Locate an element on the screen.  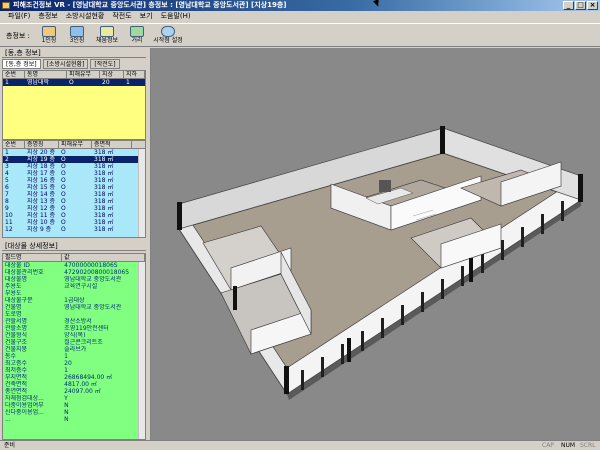
table-row: 10 지상 11 층 O 318 ㎡ is located at coordinates (74, 215).